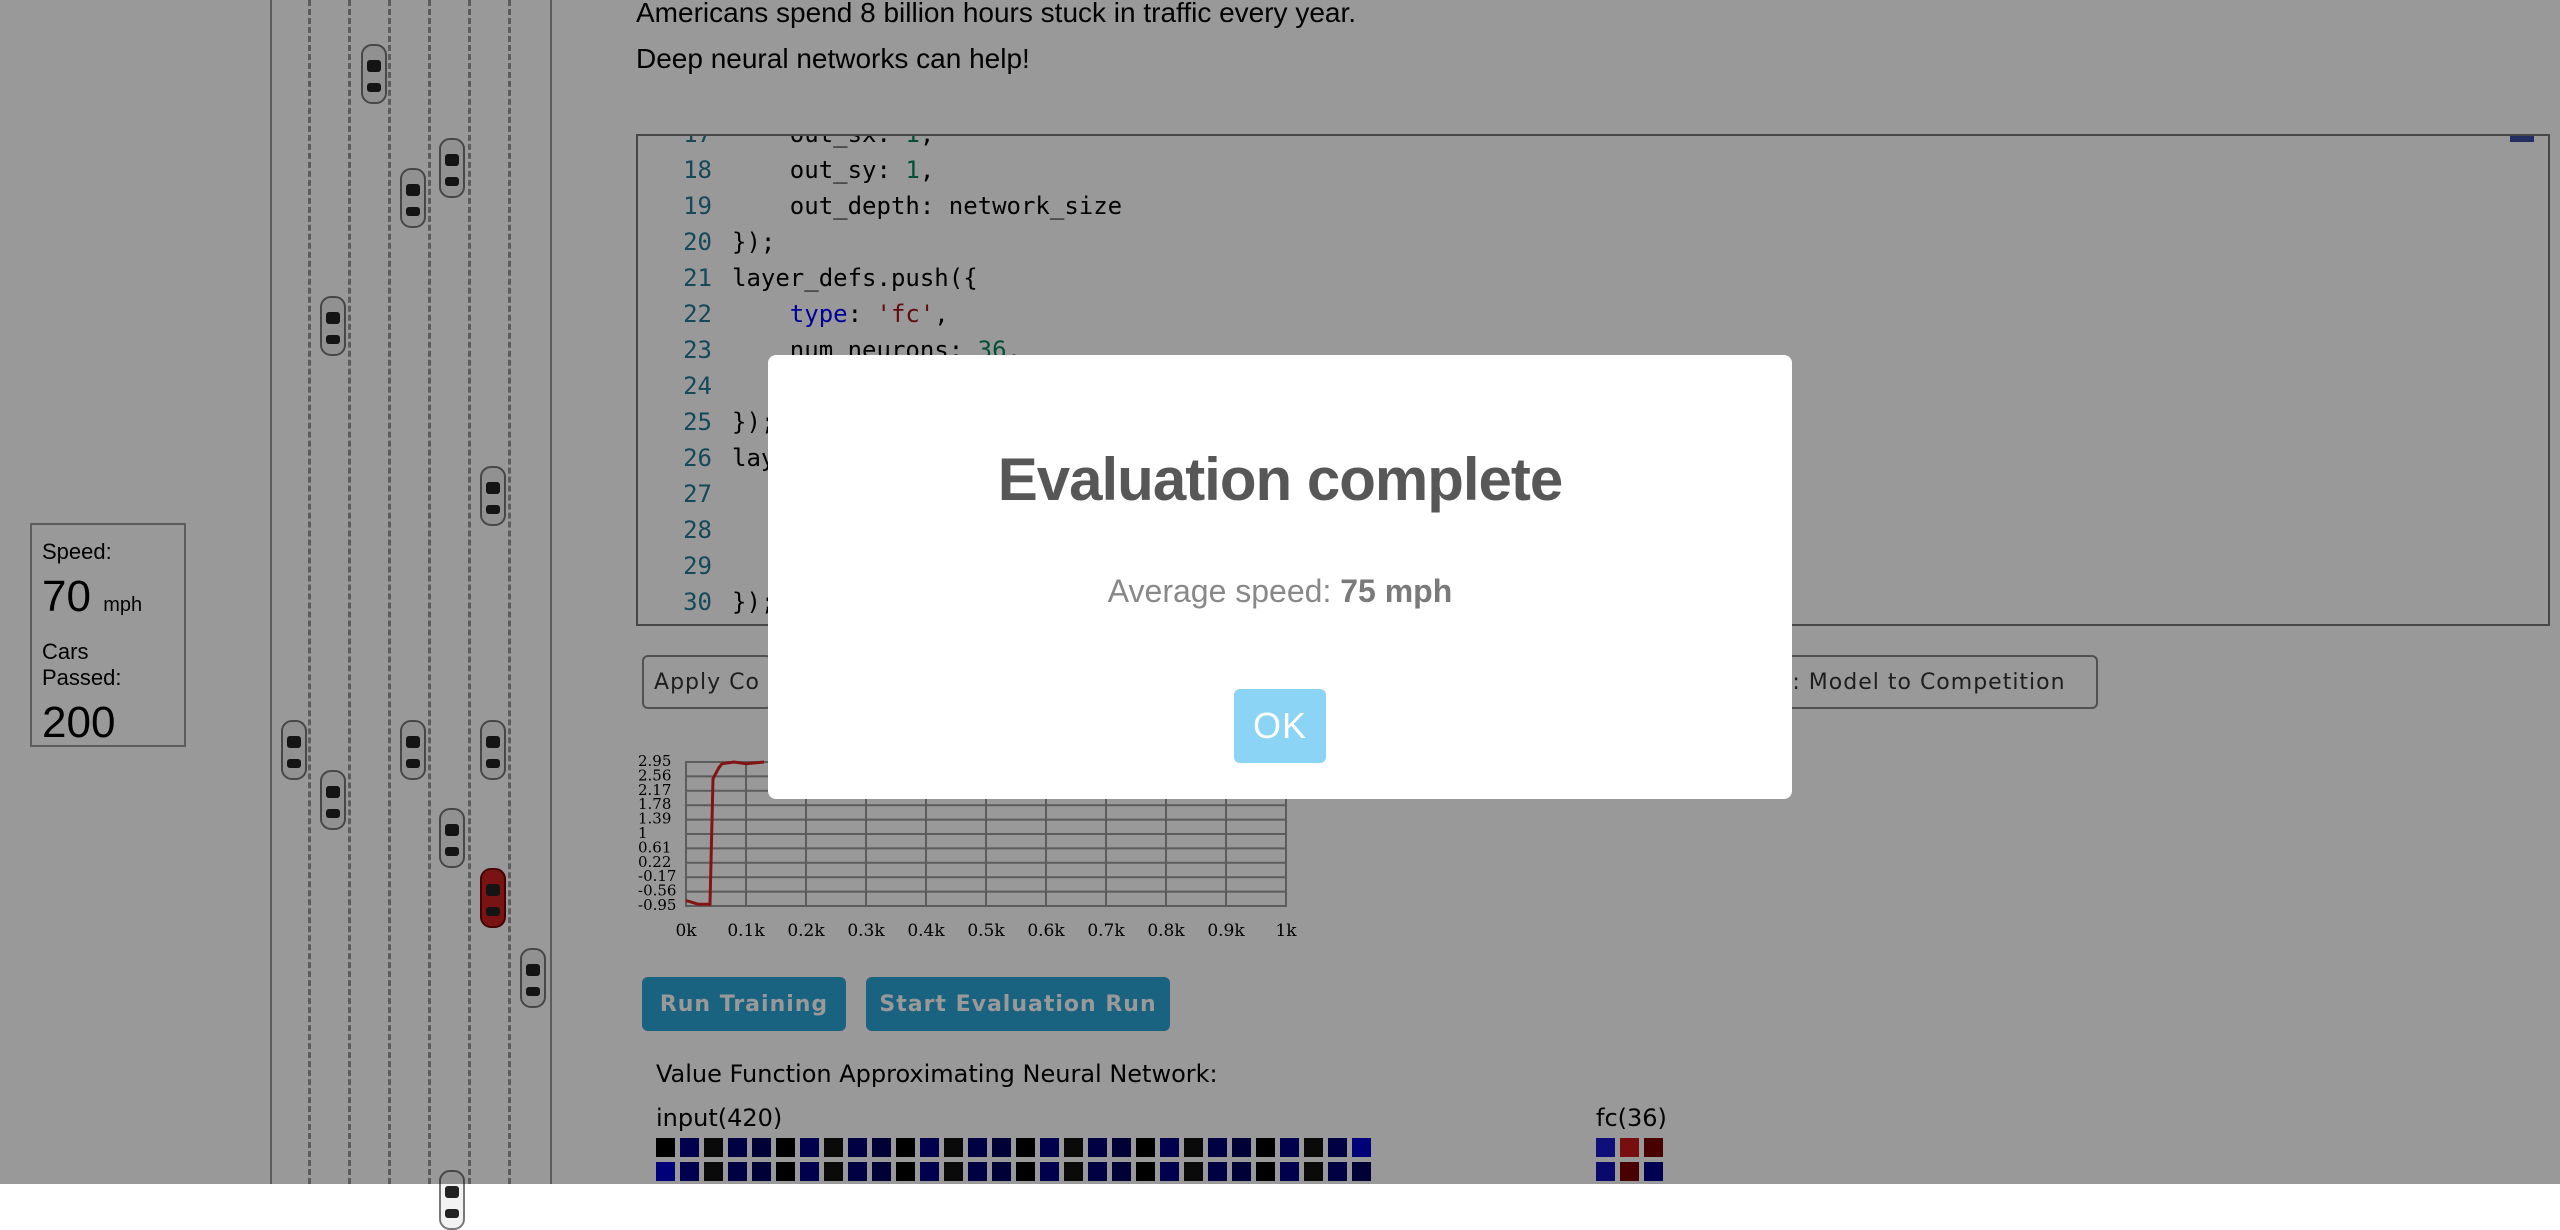 The height and width of the screenshot is (1230, 2560). I want to click on ok-button: OK, so click(1280, 726).